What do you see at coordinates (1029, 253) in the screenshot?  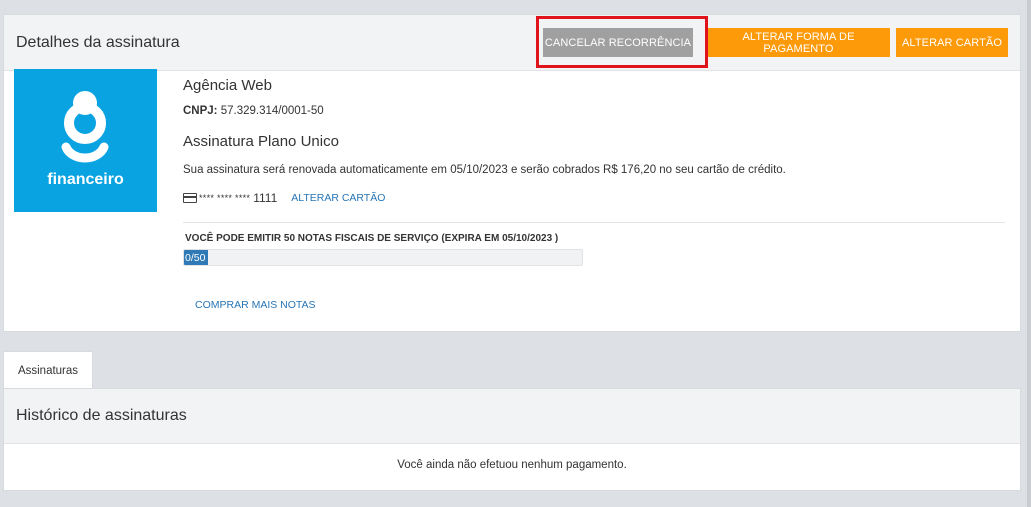 I see `scrollbar` at bounding box center [1029, 253].